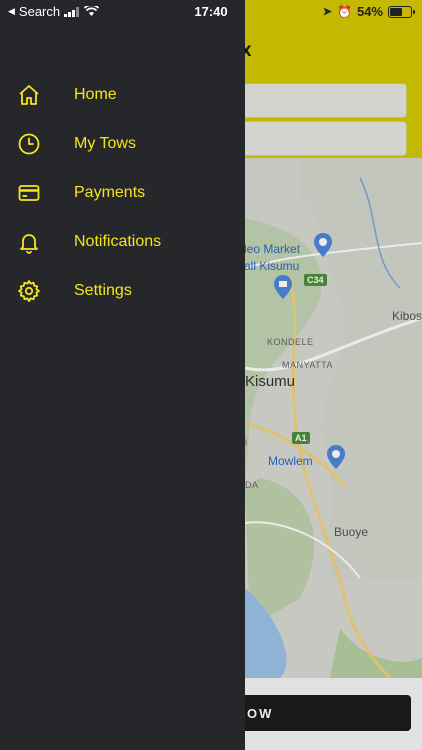  What do you see at coordinates (118, 241) in the screenshot?
I see `menu-item-label: Notifications` at bounding box center [118, 241].